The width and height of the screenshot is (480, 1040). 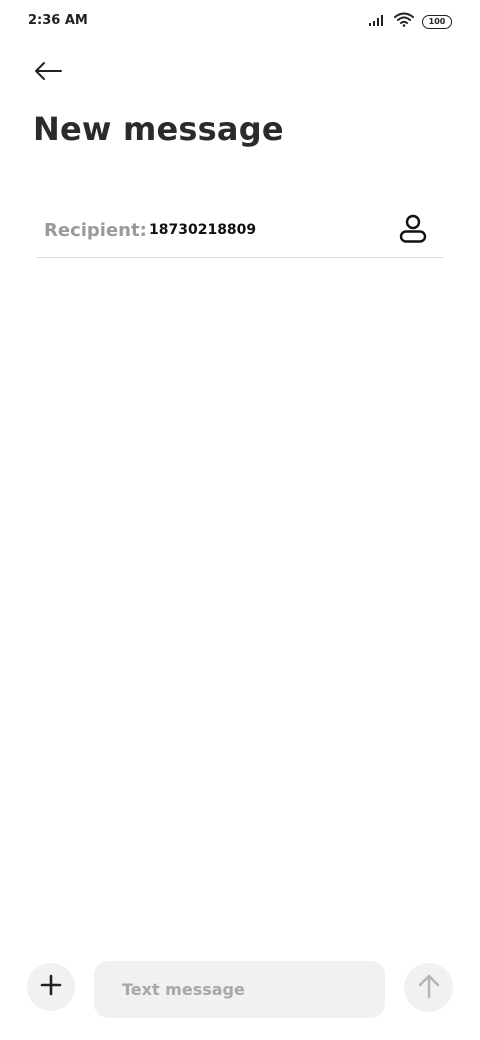 What do you see at coordinates (202, 230) in the screenshot?
I see `recipient-value: 18730218809` at bounding box center [202, 230].